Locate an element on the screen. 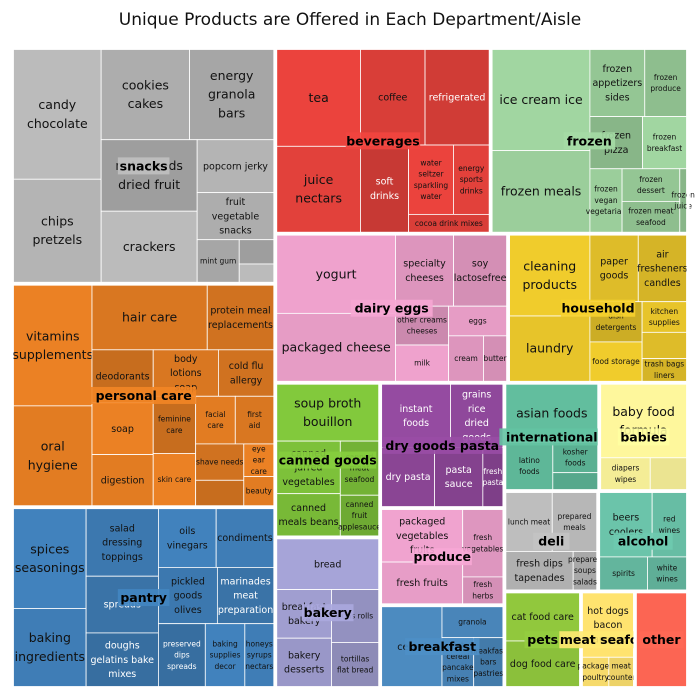  aisle-tile-baby-bath-body-care is located at coordinates (668, 473).